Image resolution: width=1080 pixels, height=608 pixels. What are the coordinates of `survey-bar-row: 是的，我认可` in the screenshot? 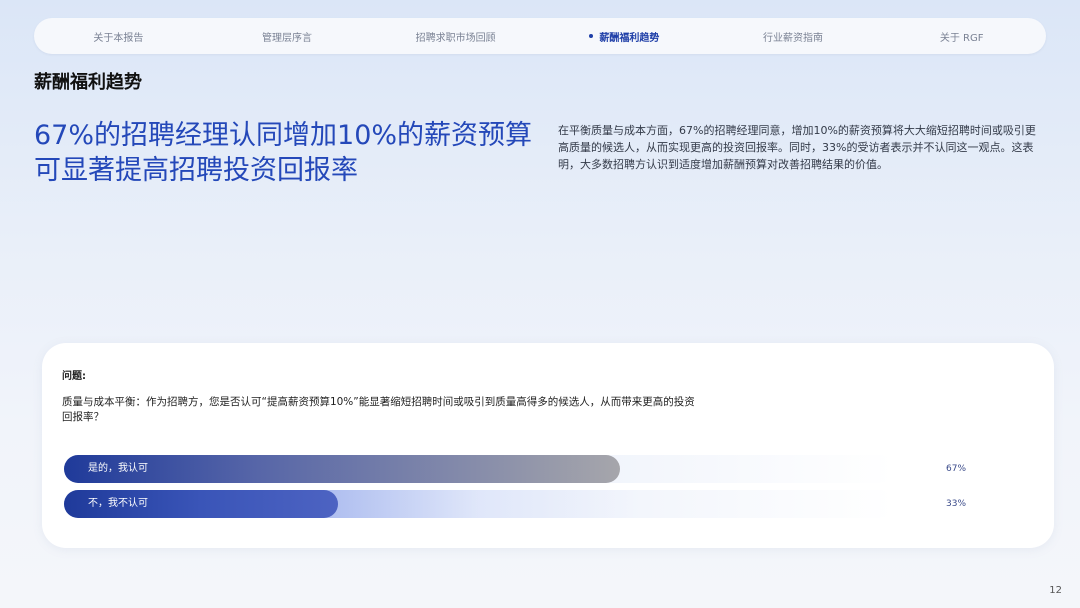 It's located at (479, 469).